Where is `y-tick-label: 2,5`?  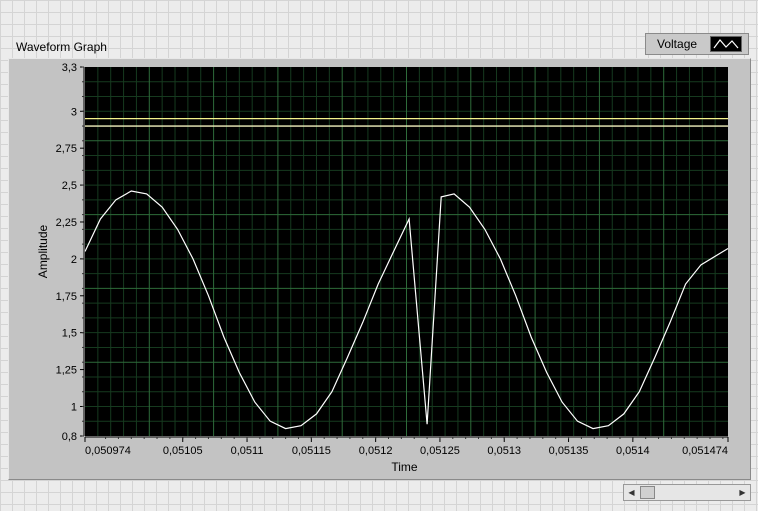
y-tick-label: 2,5 is located at coordinates (69, 186).